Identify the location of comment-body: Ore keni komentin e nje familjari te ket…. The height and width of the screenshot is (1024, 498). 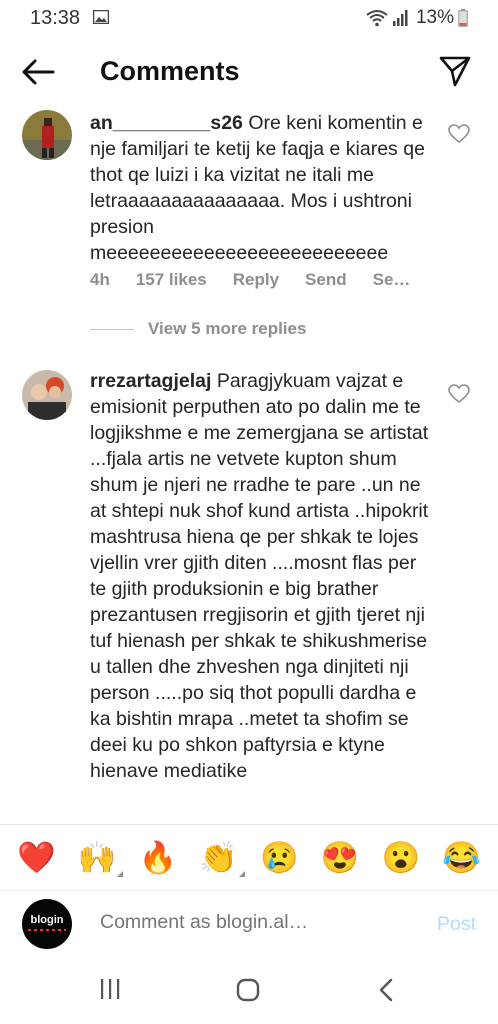
(257, 188).